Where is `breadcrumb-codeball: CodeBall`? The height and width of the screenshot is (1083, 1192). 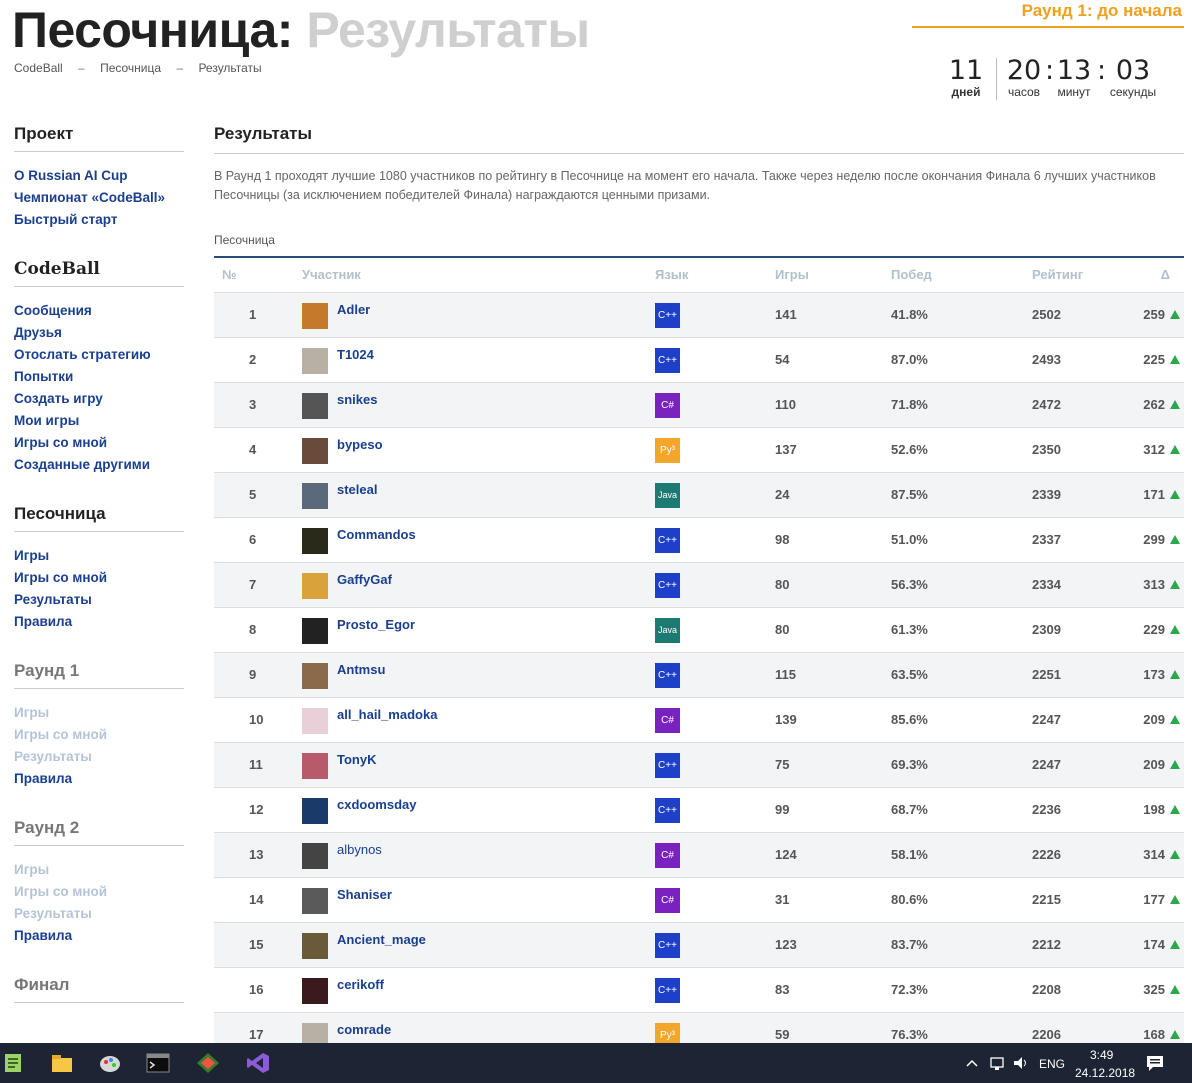 breadcrumb-codeball: CodeBall is located at coordinates (38, 68).